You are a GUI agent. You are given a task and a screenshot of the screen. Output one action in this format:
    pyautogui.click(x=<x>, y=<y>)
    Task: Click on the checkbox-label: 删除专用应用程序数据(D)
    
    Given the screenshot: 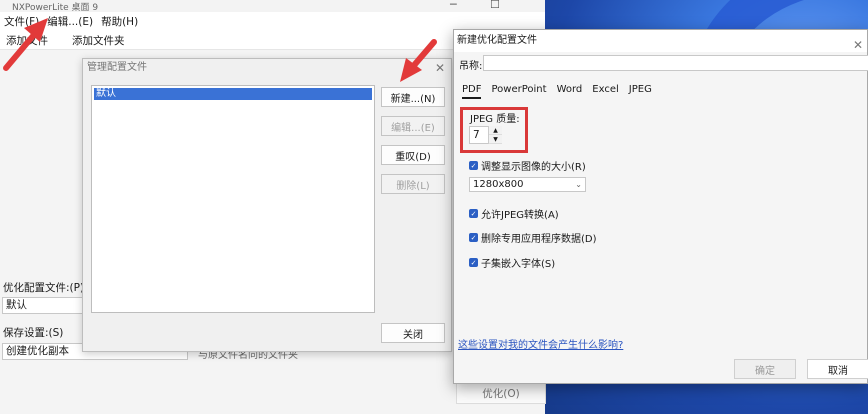 What is the action you would take?
    pyautogui.click(x=539, y=239)
    